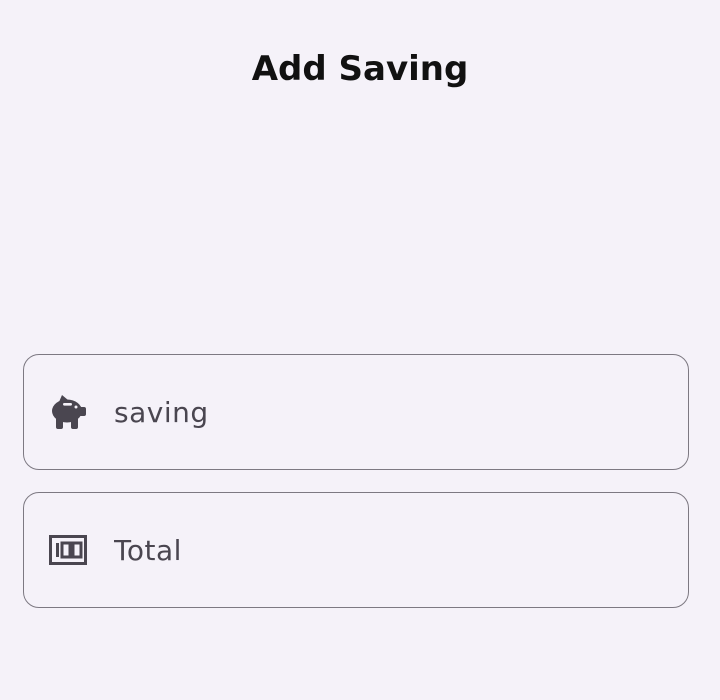  I want to click on page-title: Add Saving, so click(360, 69).